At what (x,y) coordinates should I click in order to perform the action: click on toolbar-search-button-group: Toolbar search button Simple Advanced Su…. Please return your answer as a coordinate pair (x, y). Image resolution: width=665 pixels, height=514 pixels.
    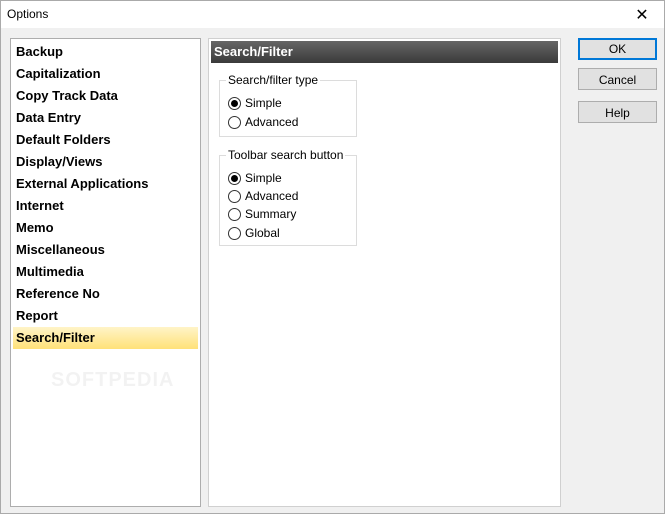
    Looking at the image, I should click on (288, 197).